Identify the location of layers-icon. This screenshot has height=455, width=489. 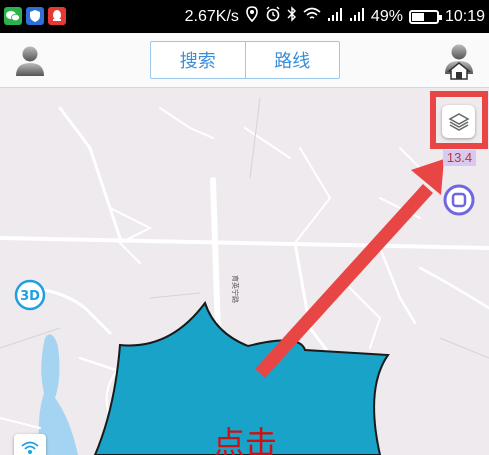
(458, 121).